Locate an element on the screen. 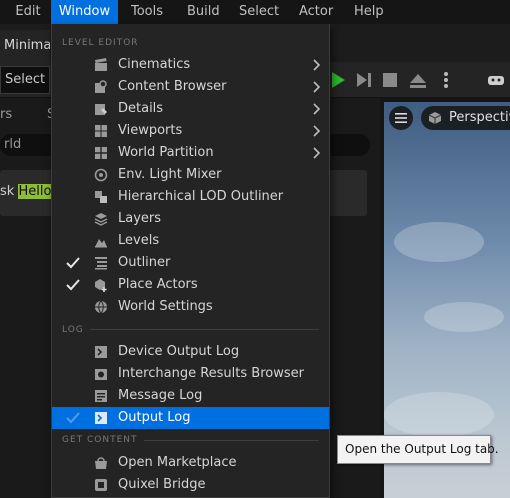  advance-frame-icon is located at coordinates (364, 80).